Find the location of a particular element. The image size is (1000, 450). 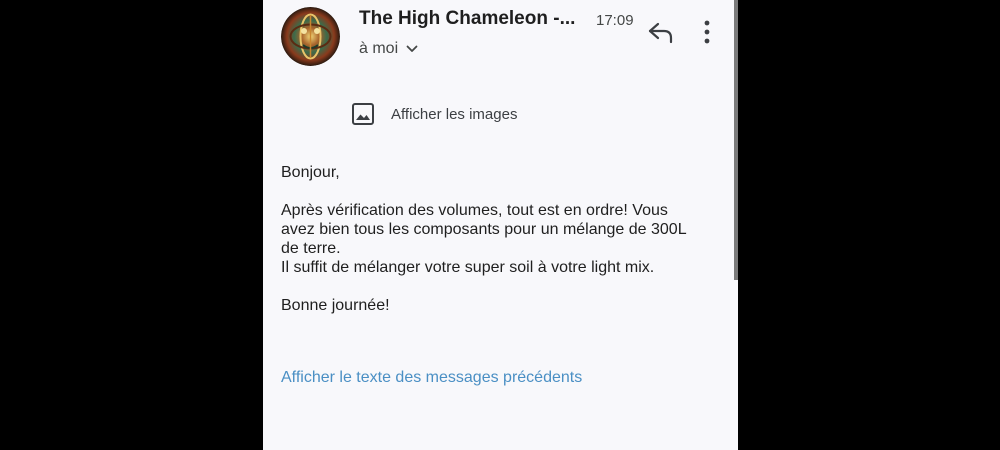

image-icon is located at coordinates (363, 114).